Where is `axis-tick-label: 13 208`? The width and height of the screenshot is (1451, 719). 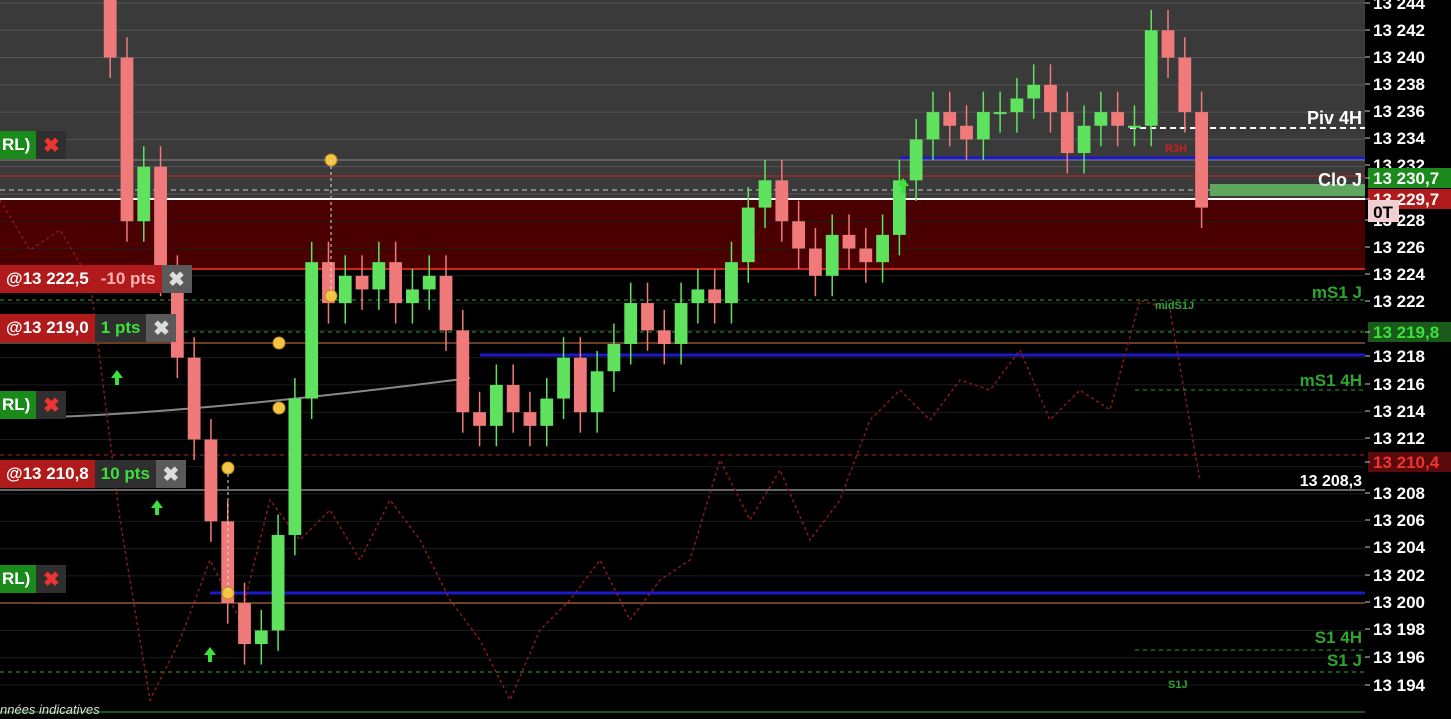
axis-tick-label: 13 208 is located at coordinates (1399, 493).